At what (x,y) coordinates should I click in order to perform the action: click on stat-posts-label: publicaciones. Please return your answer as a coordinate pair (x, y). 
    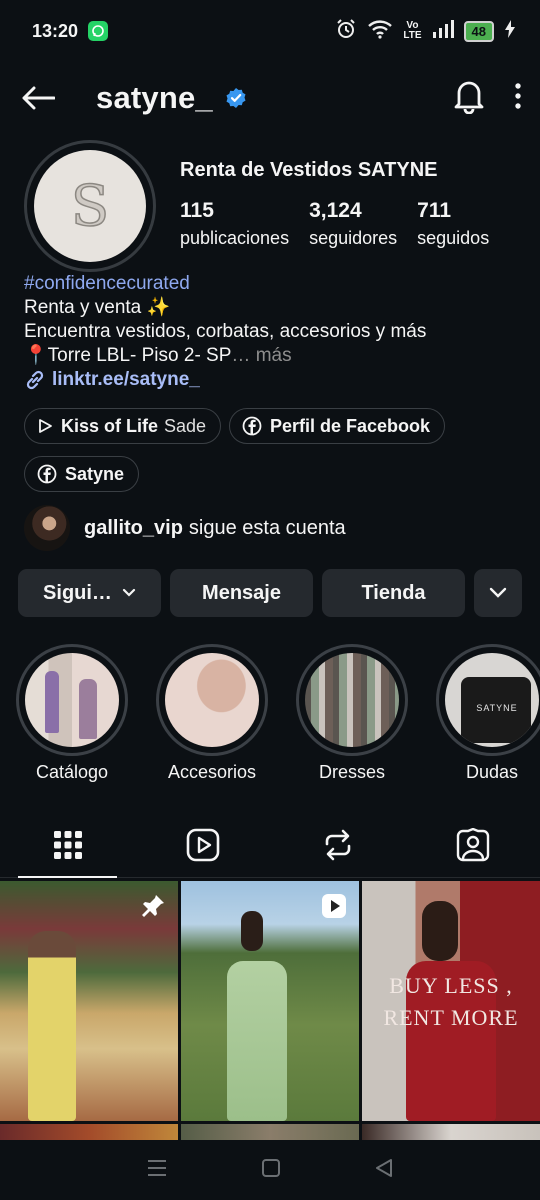
    Looking at the image, I should click on (235, 238).